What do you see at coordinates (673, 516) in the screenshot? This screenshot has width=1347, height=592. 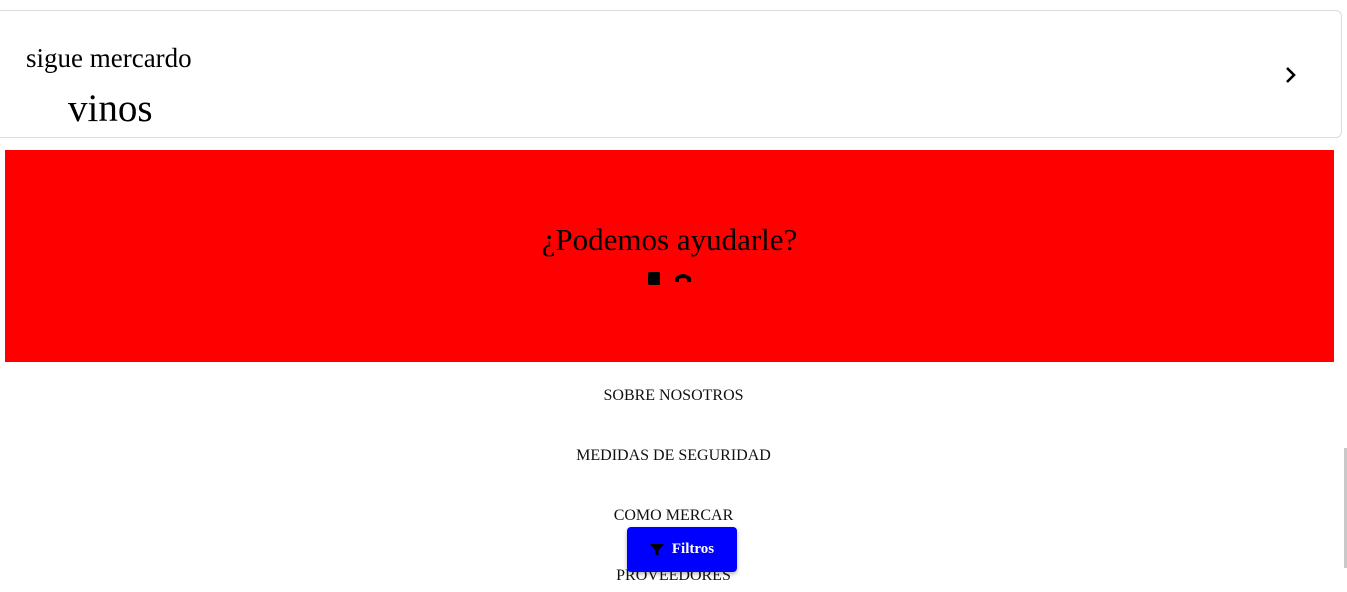 I see `footer-link-como-mercar: COMO MERCAR` at bounding box center [673, 516].